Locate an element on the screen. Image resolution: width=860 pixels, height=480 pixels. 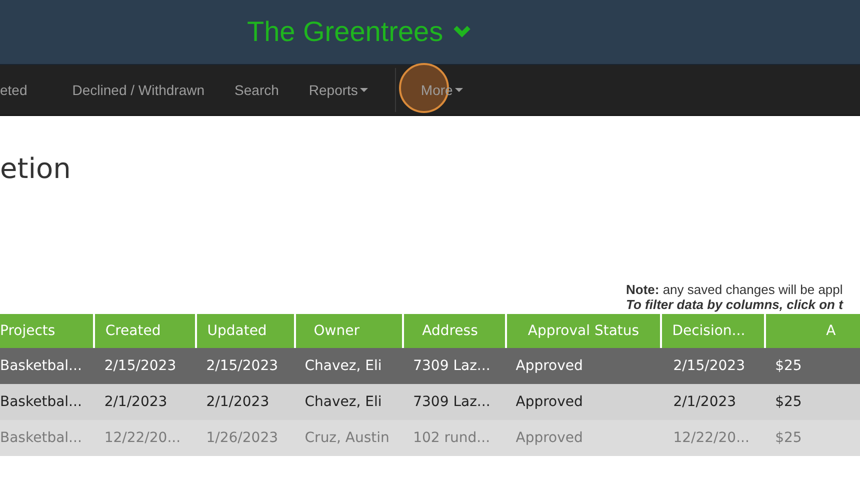
table-cell: Cruz, Austin is located at coordinates (349, 438).